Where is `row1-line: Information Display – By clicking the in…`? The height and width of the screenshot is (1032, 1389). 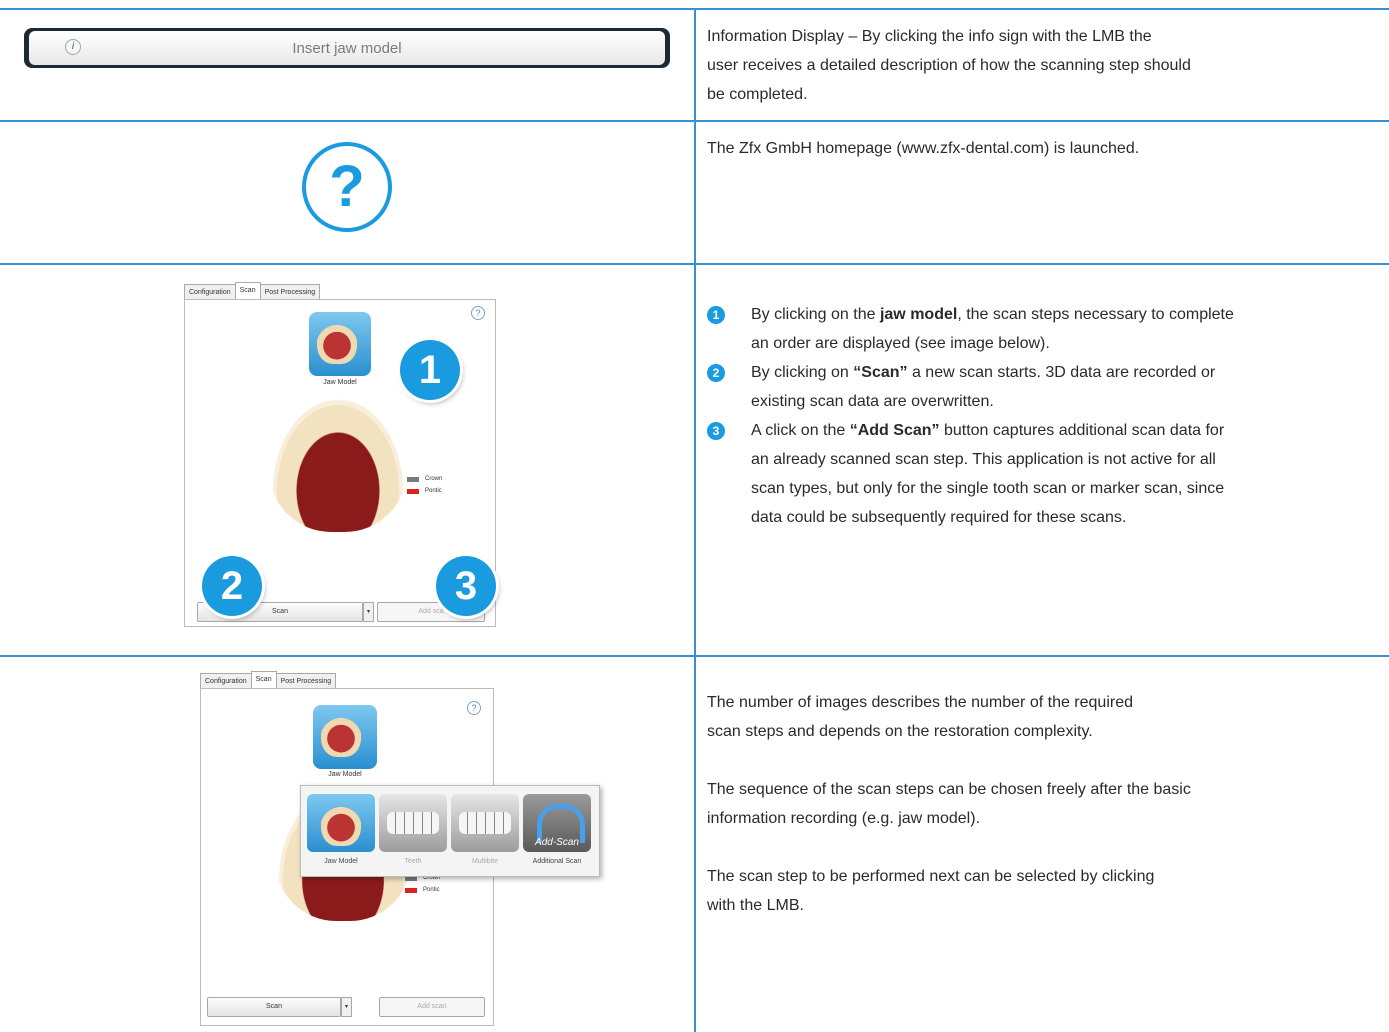 row1-line: Information Display – By clicking the in… is located at coordinates (929, 36).